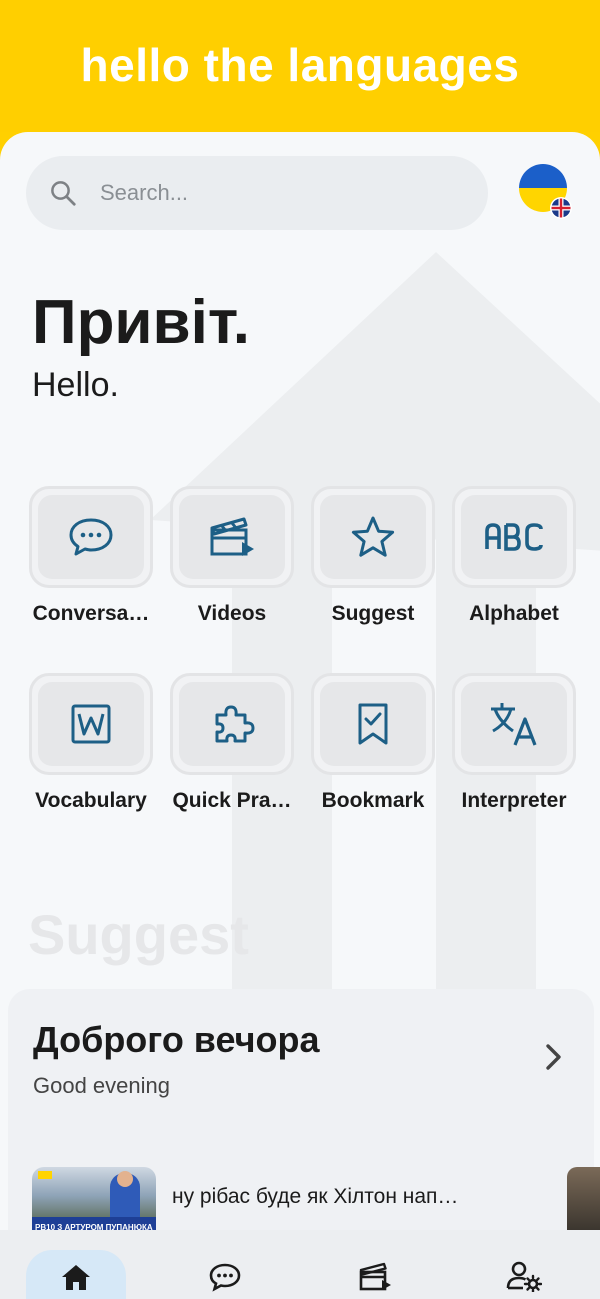 Image resolution: width=600 pixels, height=1299 pixels. I want to click on feature-bookmark: Bookmark, so click(373, 743).